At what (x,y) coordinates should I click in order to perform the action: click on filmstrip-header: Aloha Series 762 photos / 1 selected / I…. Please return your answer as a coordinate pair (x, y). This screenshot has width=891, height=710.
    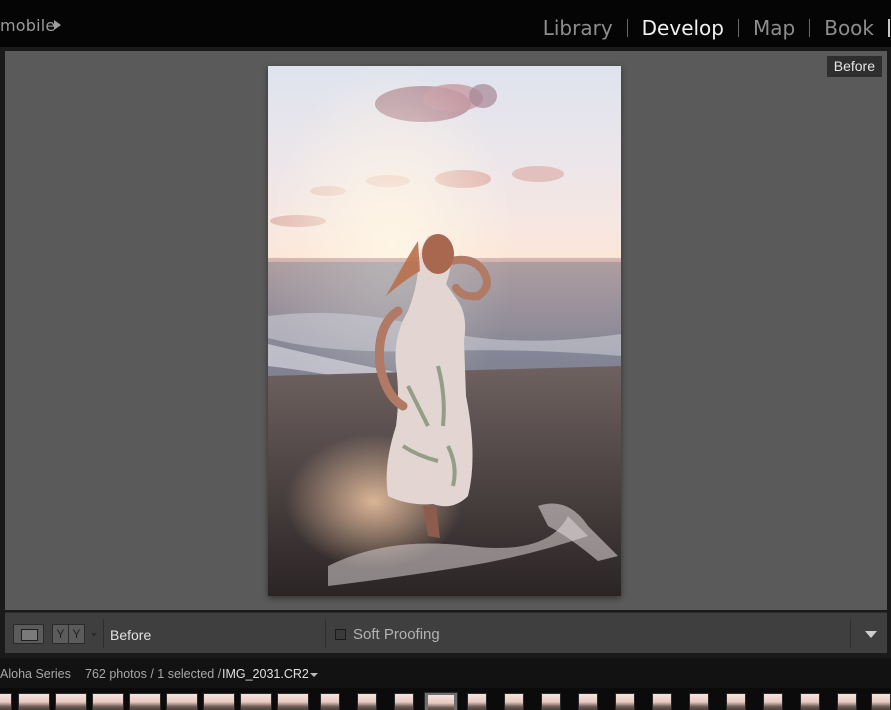
    Looking at the image, I should click on (445, 673).